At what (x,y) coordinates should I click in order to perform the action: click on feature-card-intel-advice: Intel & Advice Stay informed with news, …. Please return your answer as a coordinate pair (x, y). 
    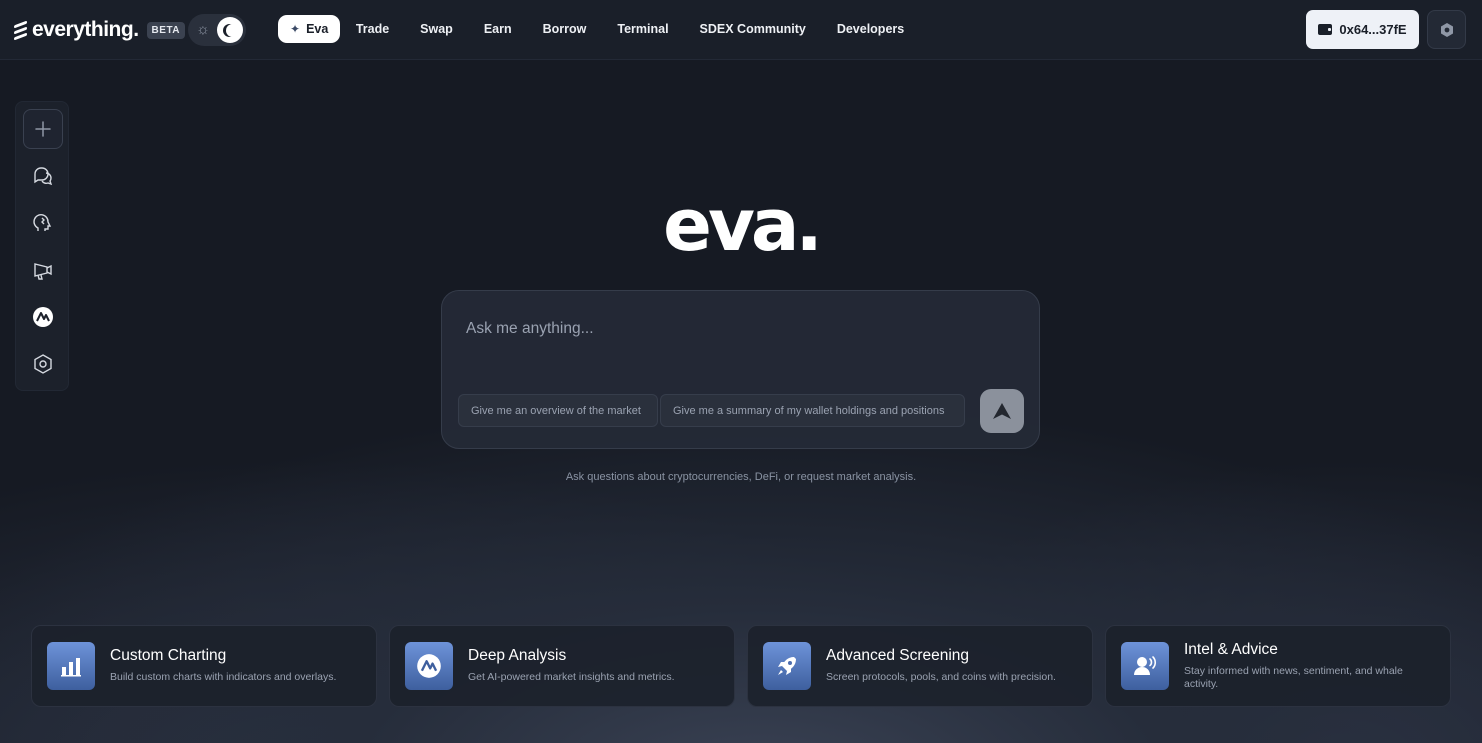
    Looking at the image, I should click on (1278, 666).